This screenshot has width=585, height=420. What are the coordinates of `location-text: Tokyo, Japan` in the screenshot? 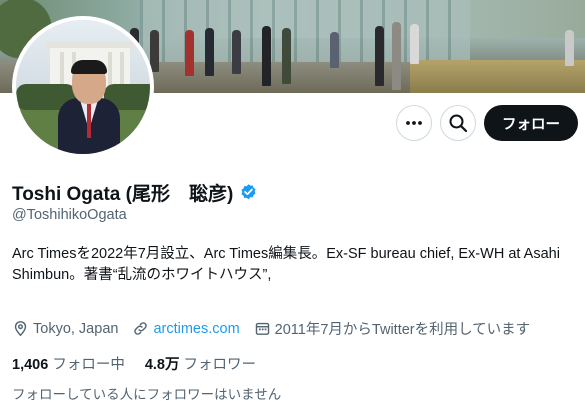 It's located at (76, 328).